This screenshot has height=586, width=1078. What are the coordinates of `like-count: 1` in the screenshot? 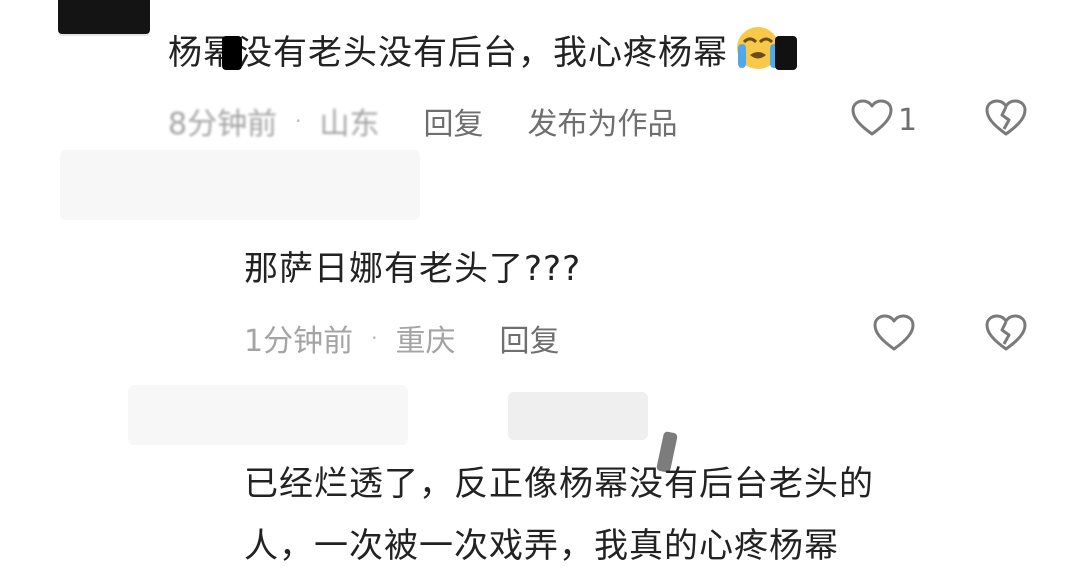 It's located at (908, 120).